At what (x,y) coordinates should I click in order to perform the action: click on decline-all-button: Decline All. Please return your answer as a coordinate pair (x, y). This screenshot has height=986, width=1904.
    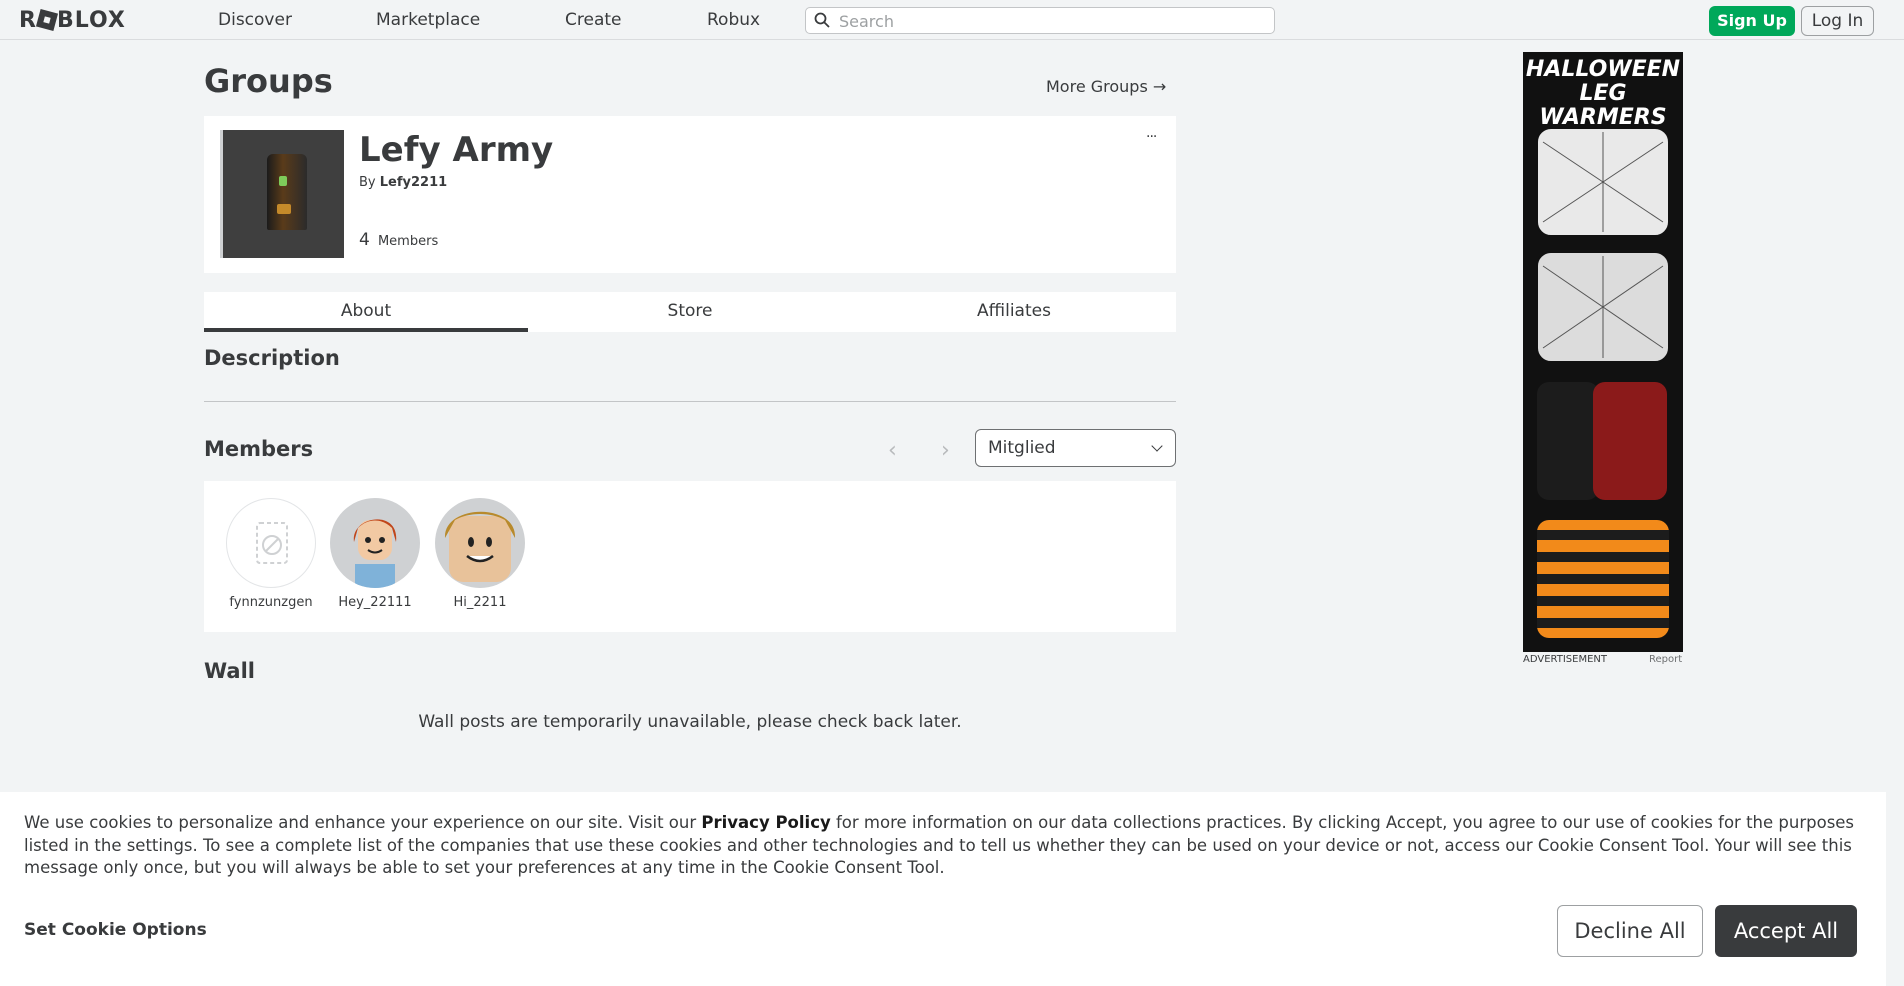
    Looking at the image, I should click on (1630, 931).